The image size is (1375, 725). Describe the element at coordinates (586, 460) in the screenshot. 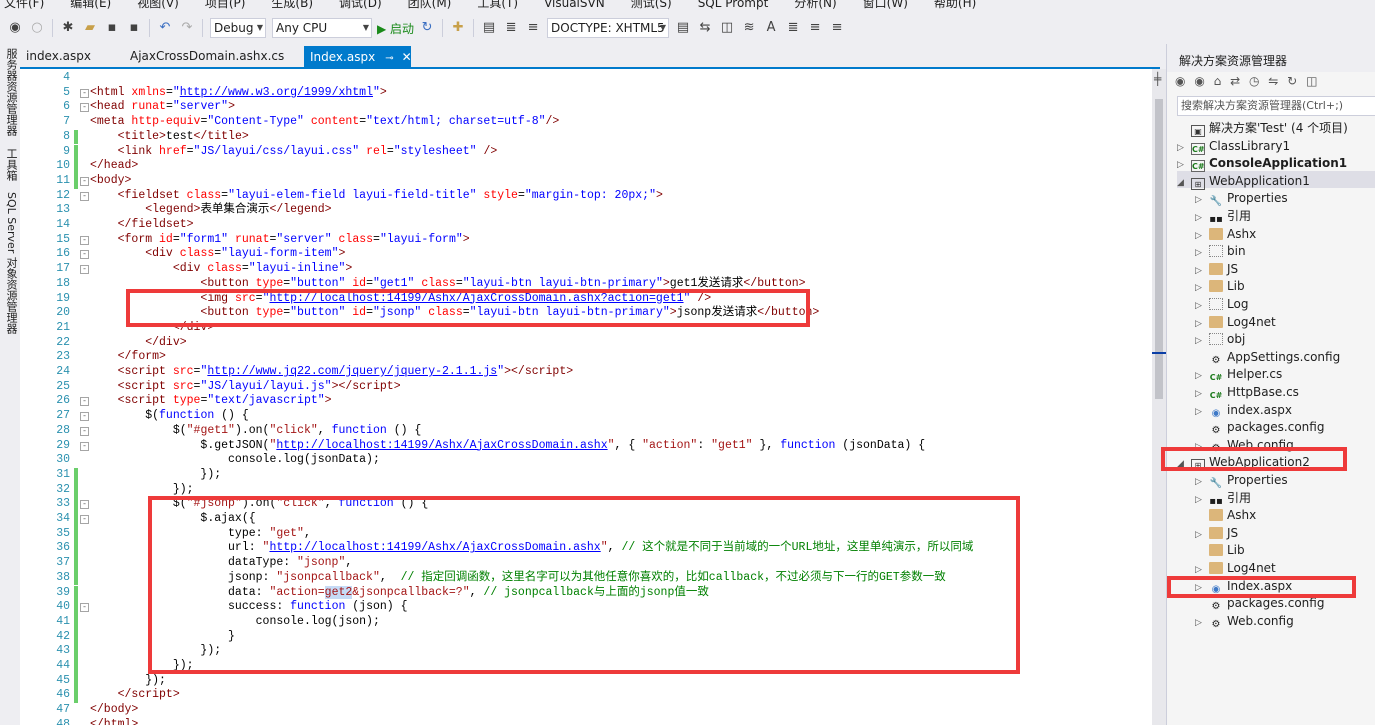

I see `code-line: 30 console.log(jsonData);` at that location.